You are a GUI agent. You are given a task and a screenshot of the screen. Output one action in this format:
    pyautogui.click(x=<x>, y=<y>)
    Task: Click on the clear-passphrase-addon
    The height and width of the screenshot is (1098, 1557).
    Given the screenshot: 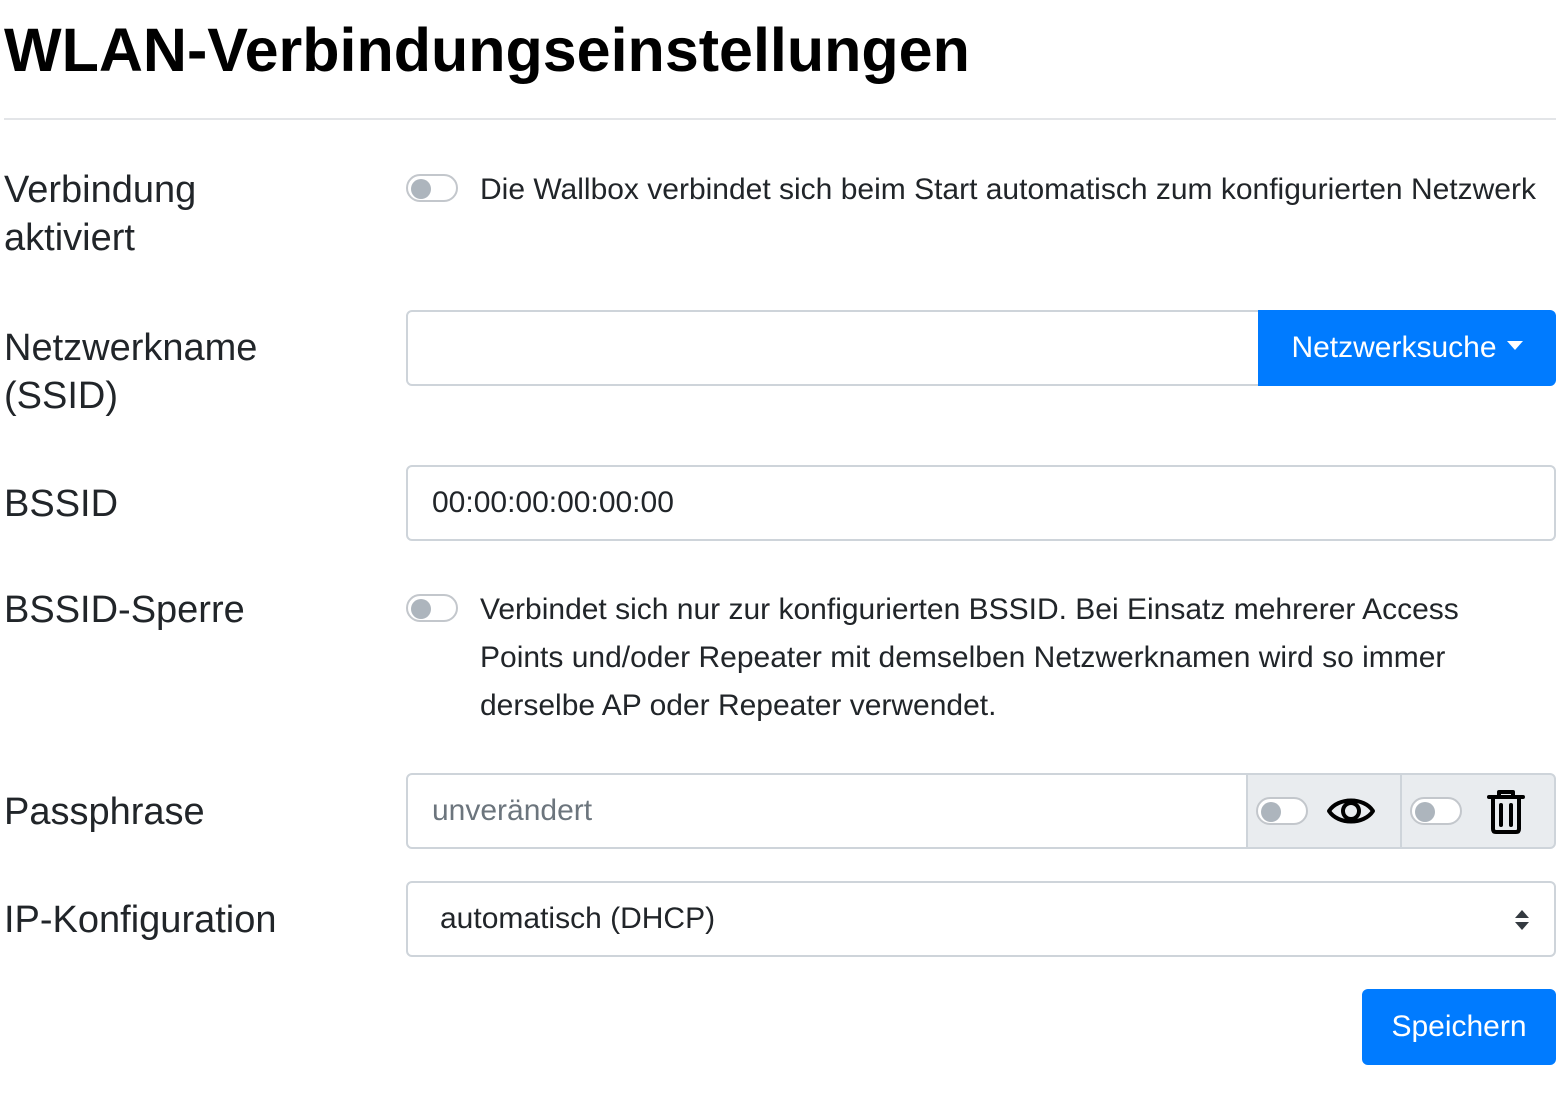 What is the action you would take?
    pyautogui.click(x=1478, y=811)
    